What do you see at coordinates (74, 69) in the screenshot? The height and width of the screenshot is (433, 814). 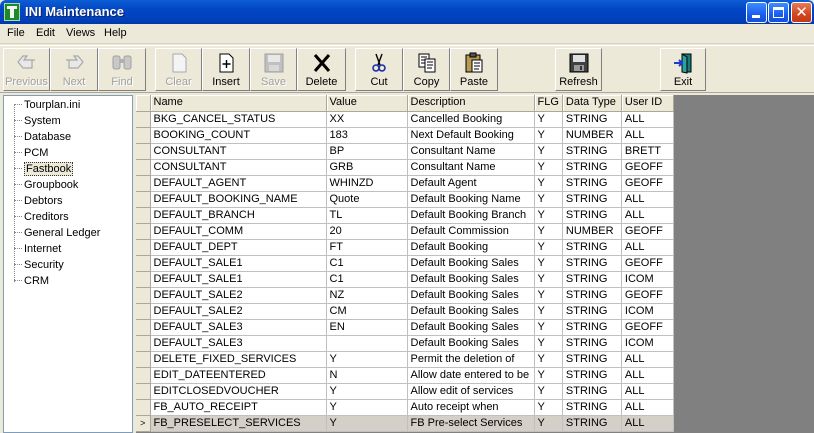 I see `next-button: Next` at bounding box center [74, 69].